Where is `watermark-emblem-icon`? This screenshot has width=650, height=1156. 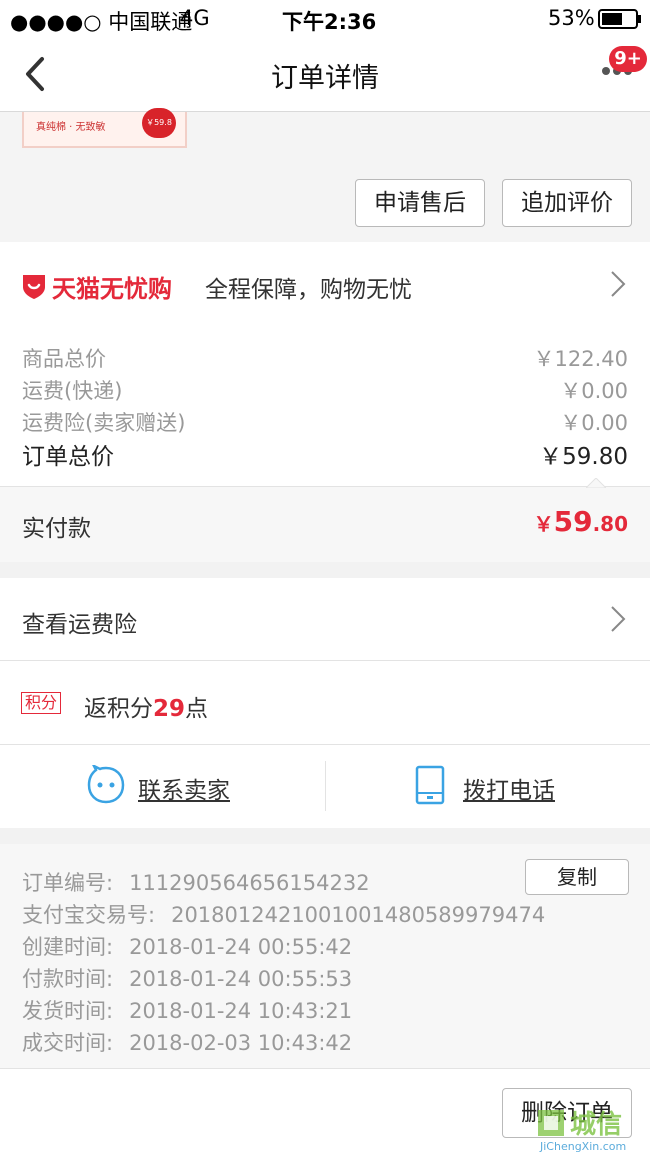
watermark-emblem-icon is located at coordinates (551, 1123).